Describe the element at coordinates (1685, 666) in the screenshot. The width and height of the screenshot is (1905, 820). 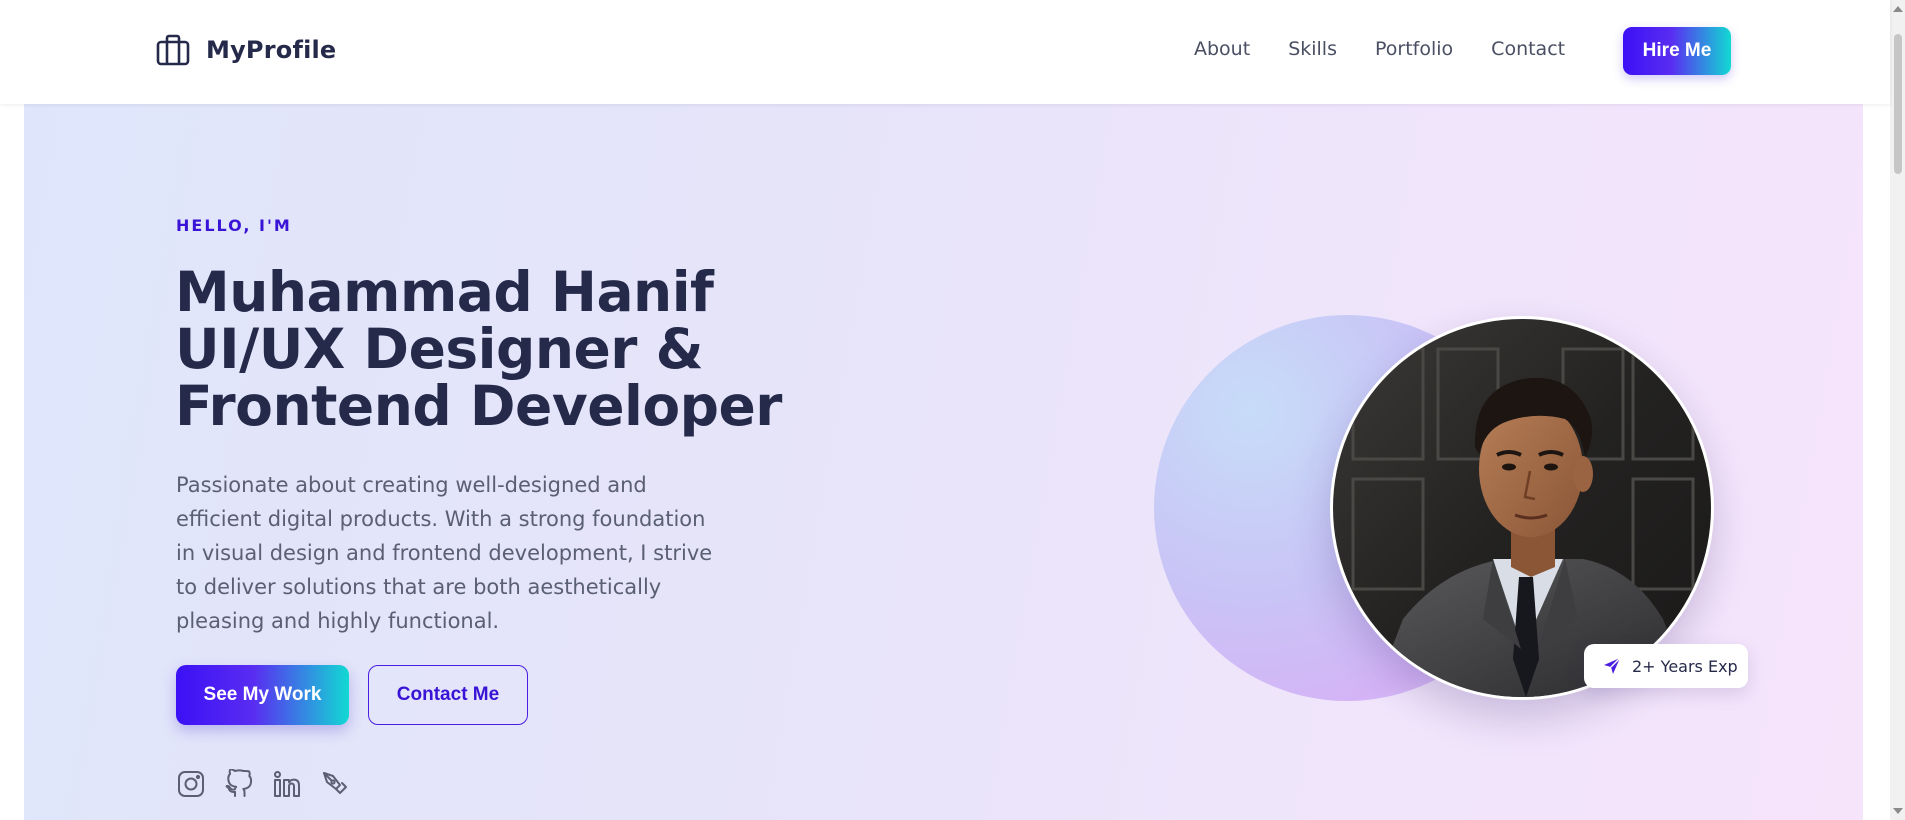
I see `experience-badge-text: 2+ Years Exp` at that location.